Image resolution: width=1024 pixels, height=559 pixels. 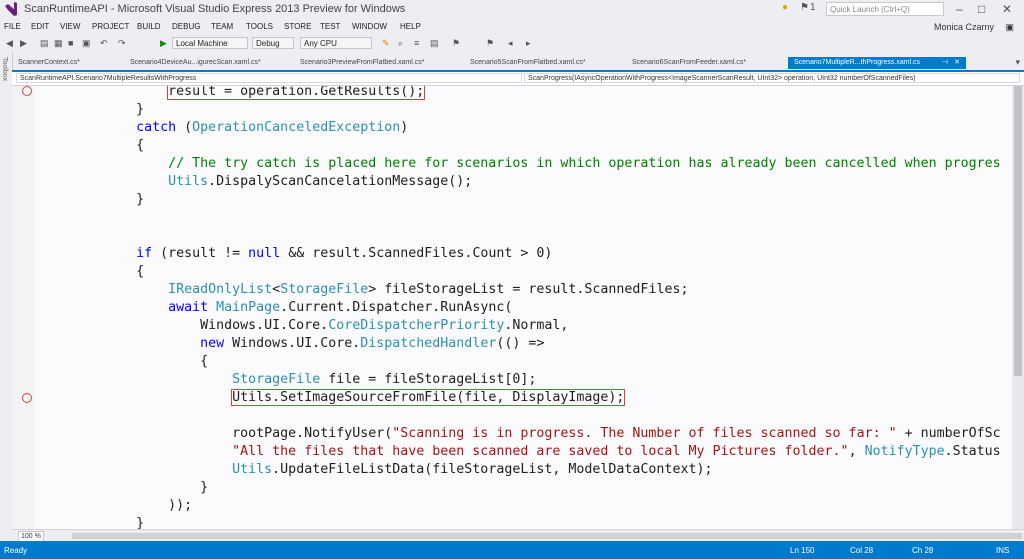 I want to click on close-icon: ✕, so click(x=1007, y=9).